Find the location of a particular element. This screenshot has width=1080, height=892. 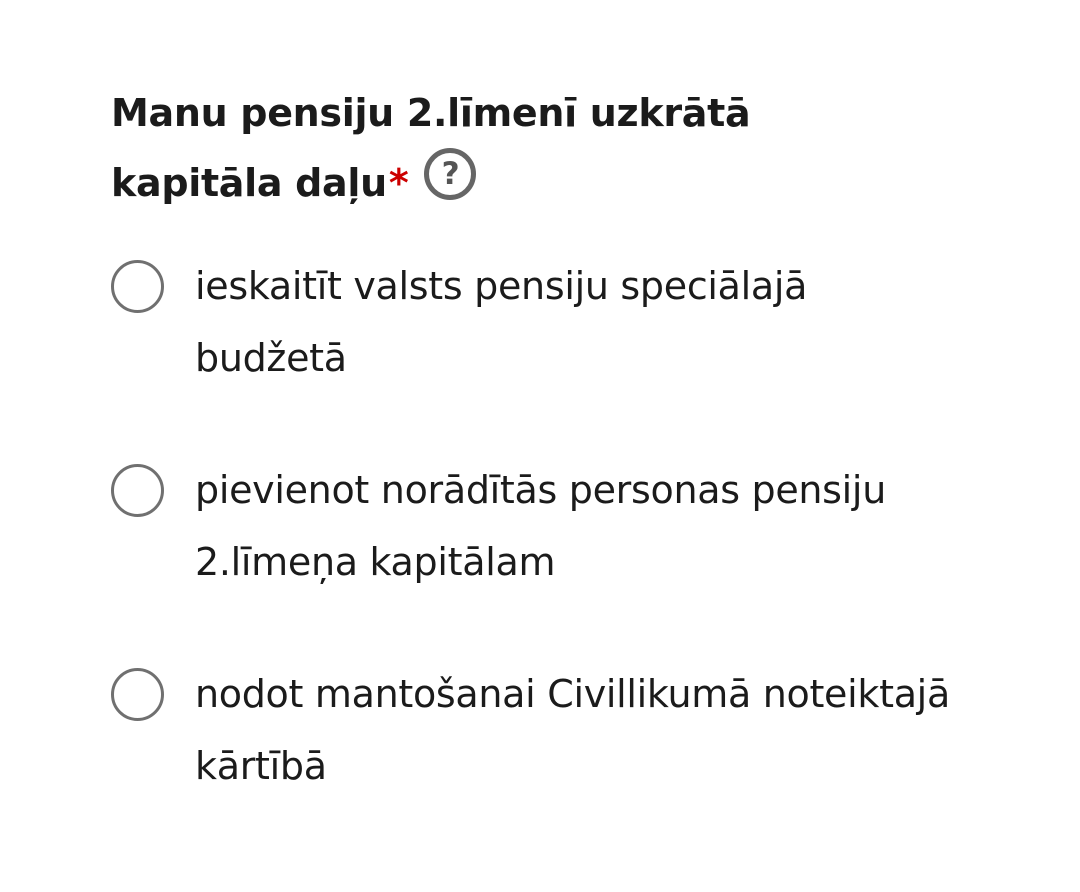

required-marker: * is located at coordinates (398, 183).